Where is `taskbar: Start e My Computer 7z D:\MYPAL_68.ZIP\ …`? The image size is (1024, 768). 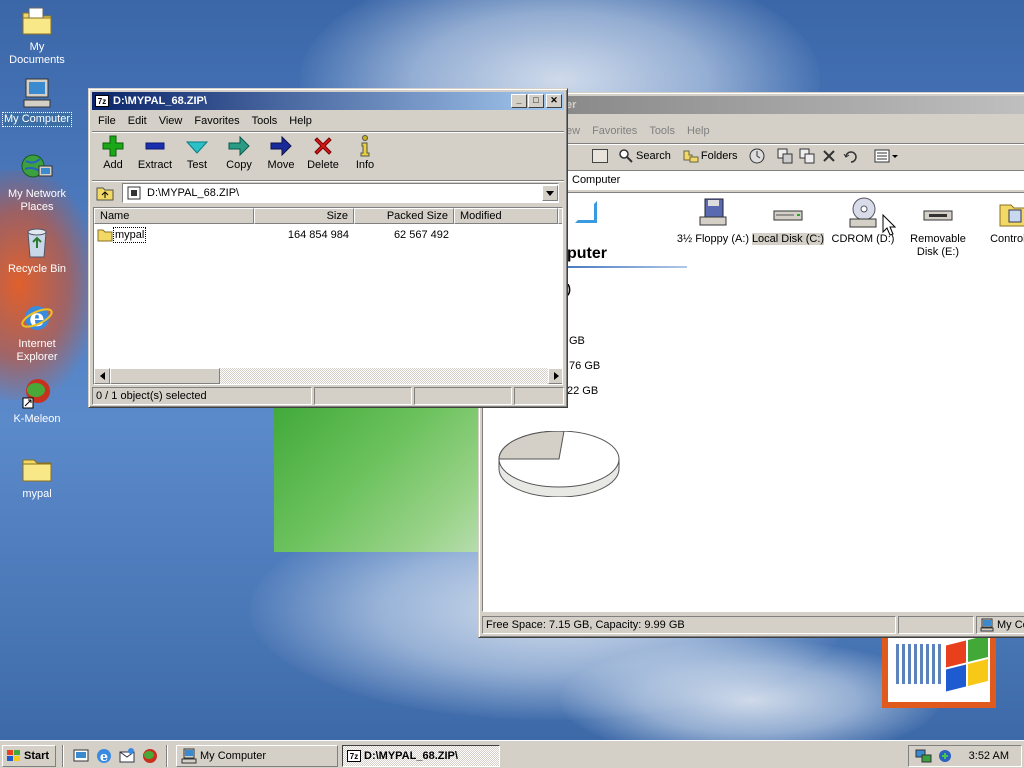 taskbar: Start e My Computer 7z D:\MYPAL_68.ZIP\ … is located at coordinates (512, 754).